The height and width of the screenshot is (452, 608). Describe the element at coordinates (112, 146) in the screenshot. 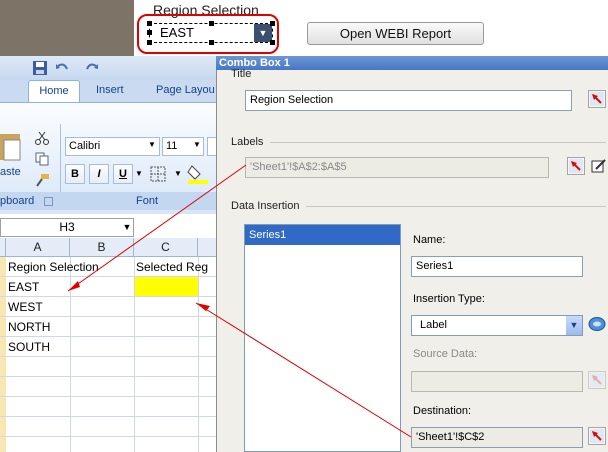

I see `font-name-select: Calibri` at that location.